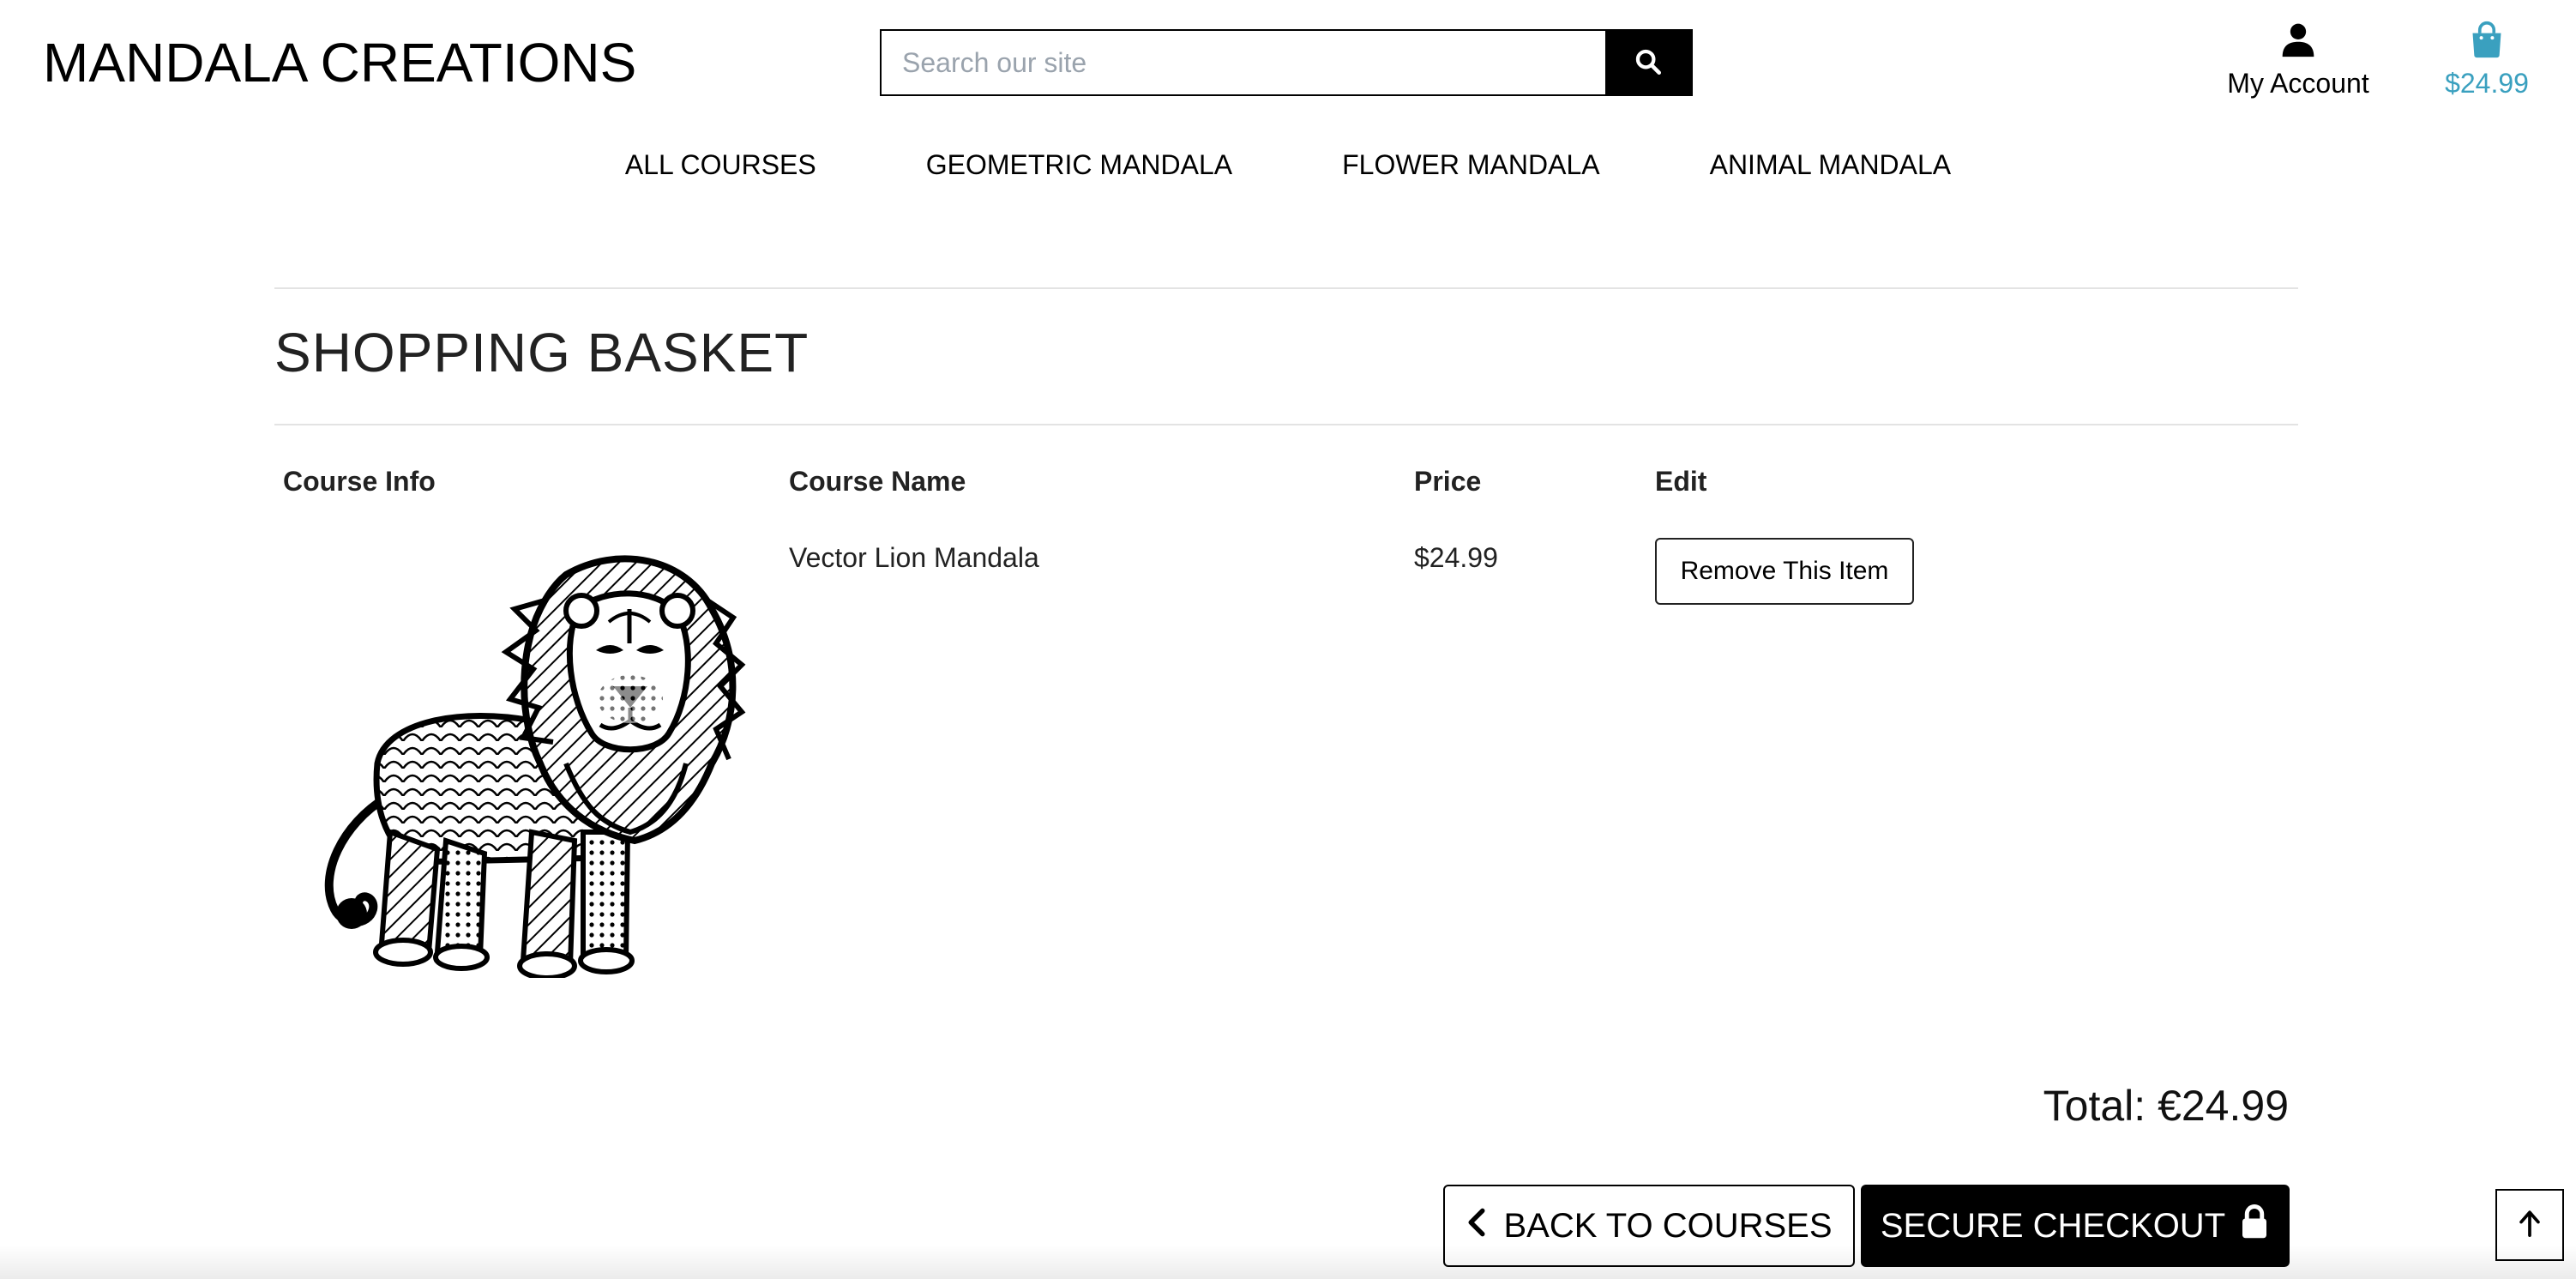 The height and width of the screenshot is (1279, 2576). What do you see at coordinates (2166, 1106) in the screenshot?
I see `basket-grand-total: Total: €24.99` at bounding box center [2166, 1106].